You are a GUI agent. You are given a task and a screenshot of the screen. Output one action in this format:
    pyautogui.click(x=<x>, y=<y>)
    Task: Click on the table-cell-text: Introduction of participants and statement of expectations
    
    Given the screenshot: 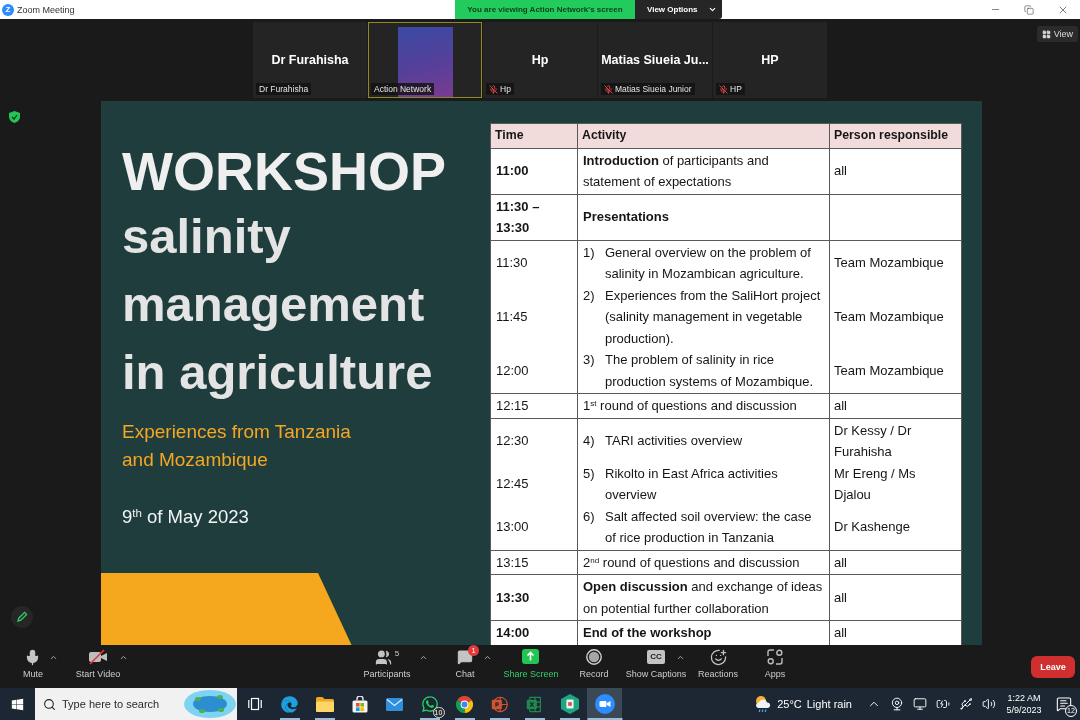 What is the action you would take?
    pyautogui.click(x=676, y=171)
    